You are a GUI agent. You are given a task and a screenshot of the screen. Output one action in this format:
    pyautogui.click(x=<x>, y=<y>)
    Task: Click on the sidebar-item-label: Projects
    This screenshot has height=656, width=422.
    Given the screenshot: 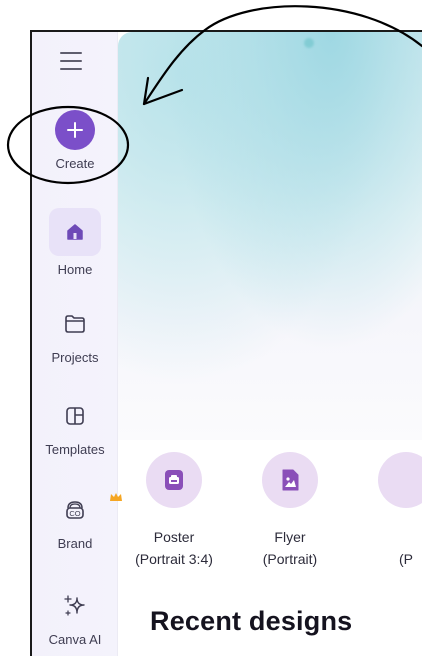 What is the action you would take?
    pyautogui.click(x=75, y=357)
    